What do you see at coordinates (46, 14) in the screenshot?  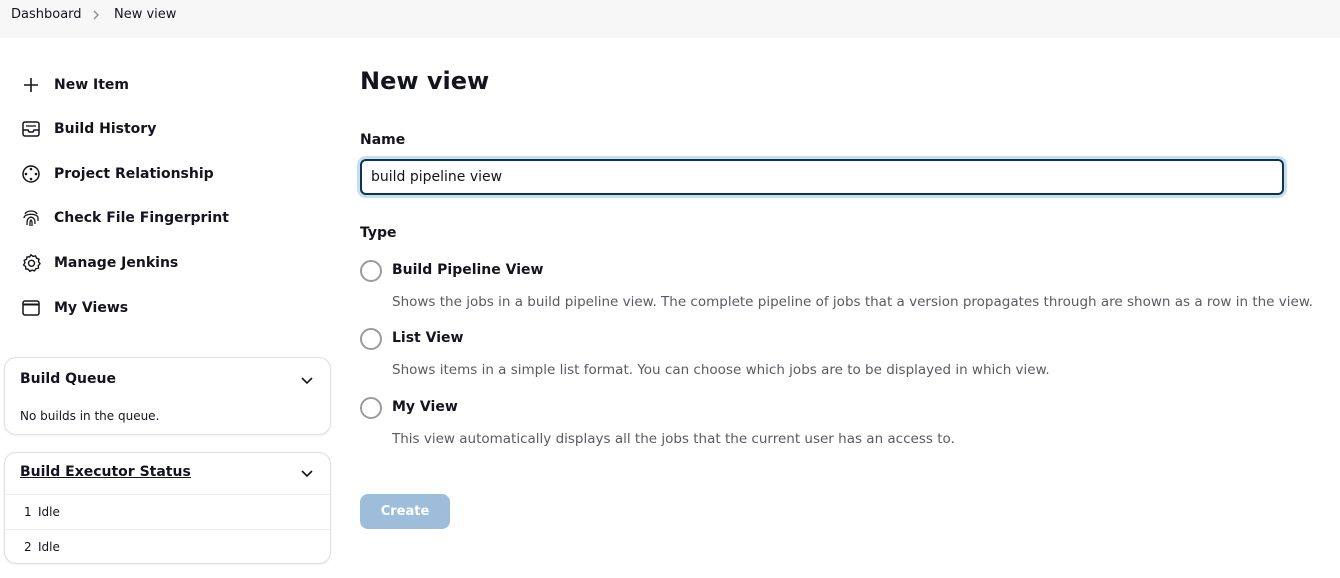 I see `breadcrumb-dashboard-link: Dashboard` at bounding box center [46, 14].